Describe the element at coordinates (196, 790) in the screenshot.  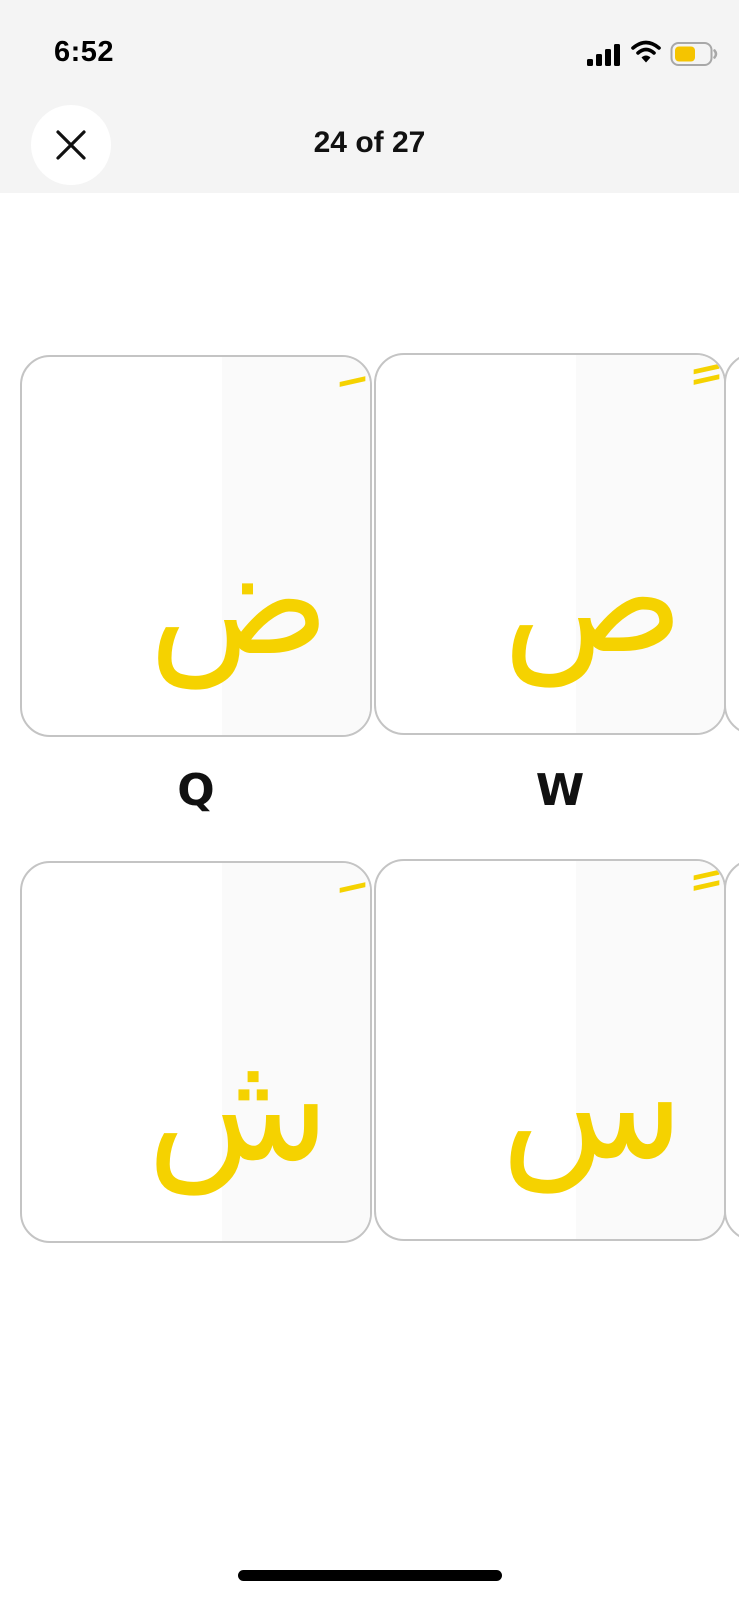
I see `latin-key-label: Q` at that location.